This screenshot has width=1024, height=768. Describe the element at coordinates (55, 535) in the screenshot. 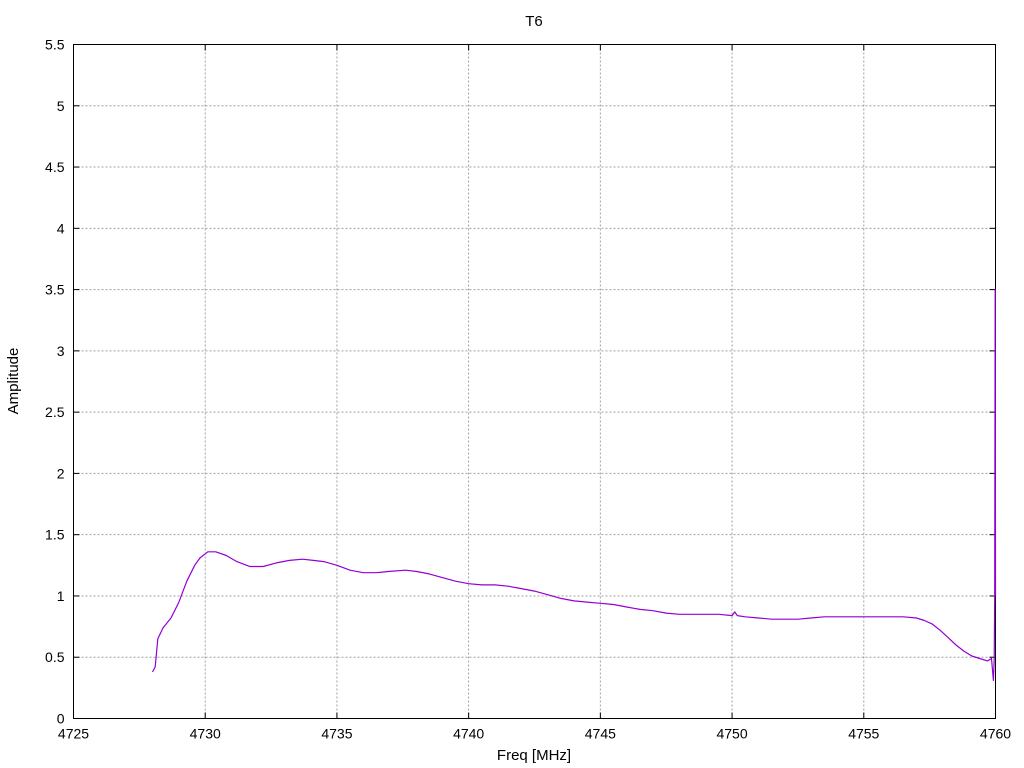

I see `y-tick-label: 1.5` at that location.